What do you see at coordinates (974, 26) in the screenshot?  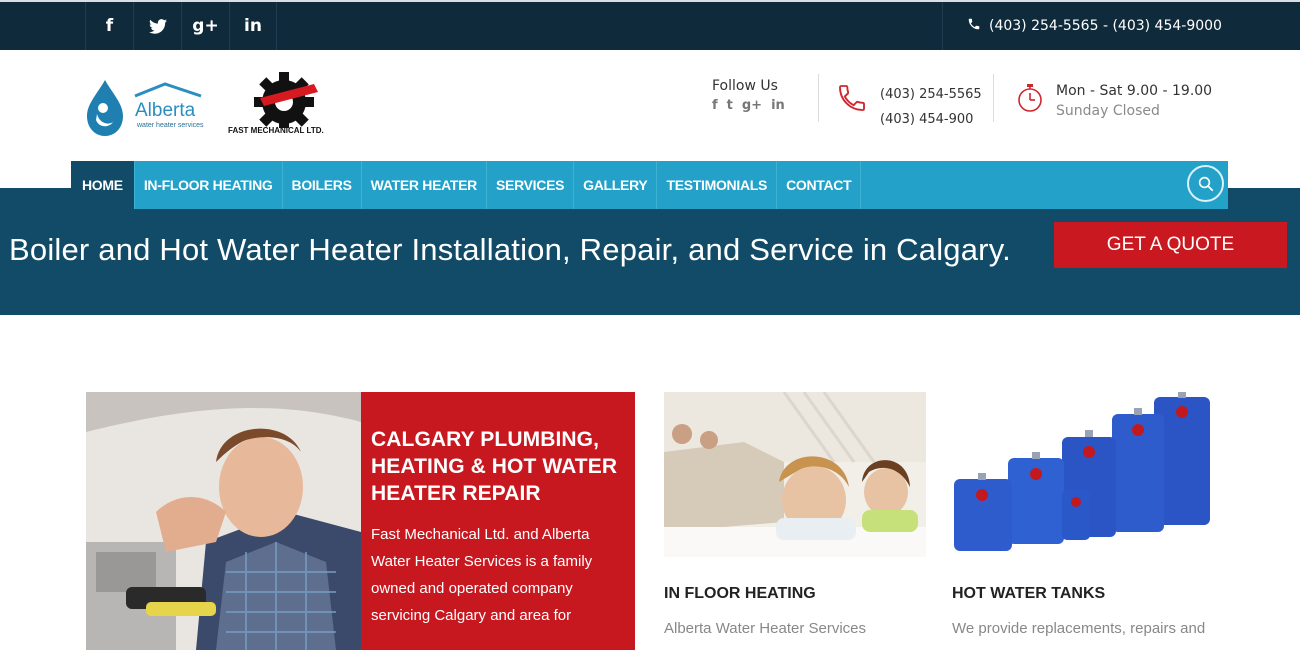 I see `phone-icon` at bounding box center [974, 26].